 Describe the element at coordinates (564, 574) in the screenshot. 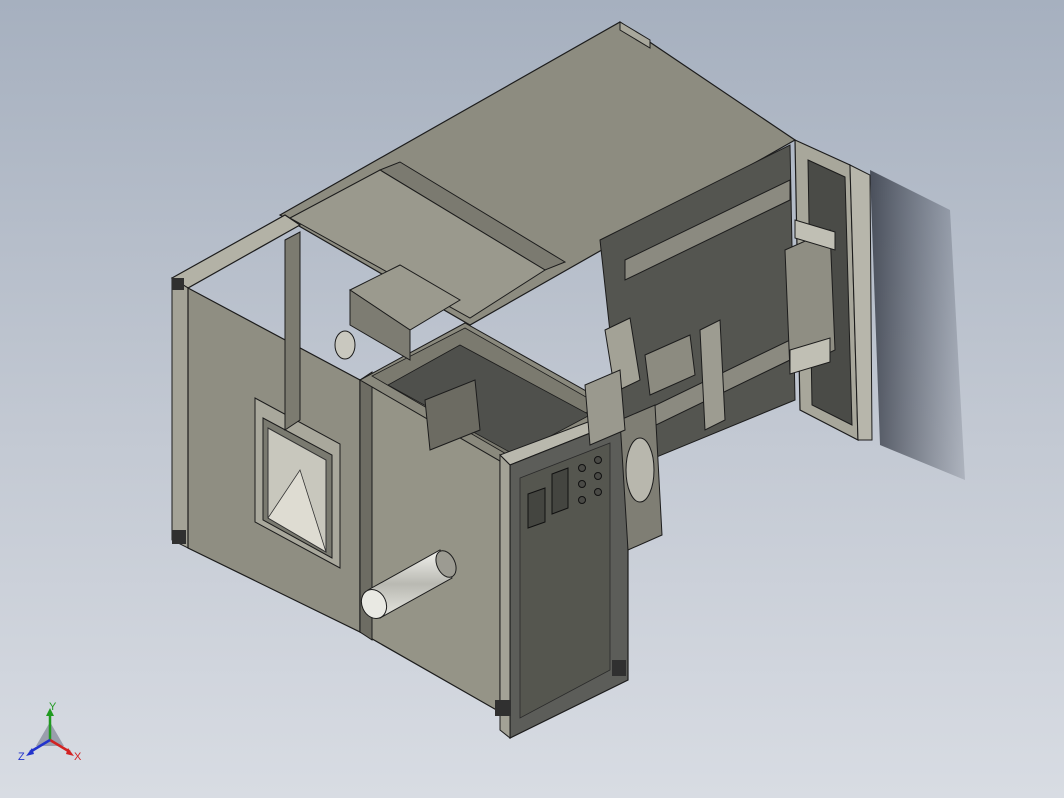

I see `control-cabinet` at that location.